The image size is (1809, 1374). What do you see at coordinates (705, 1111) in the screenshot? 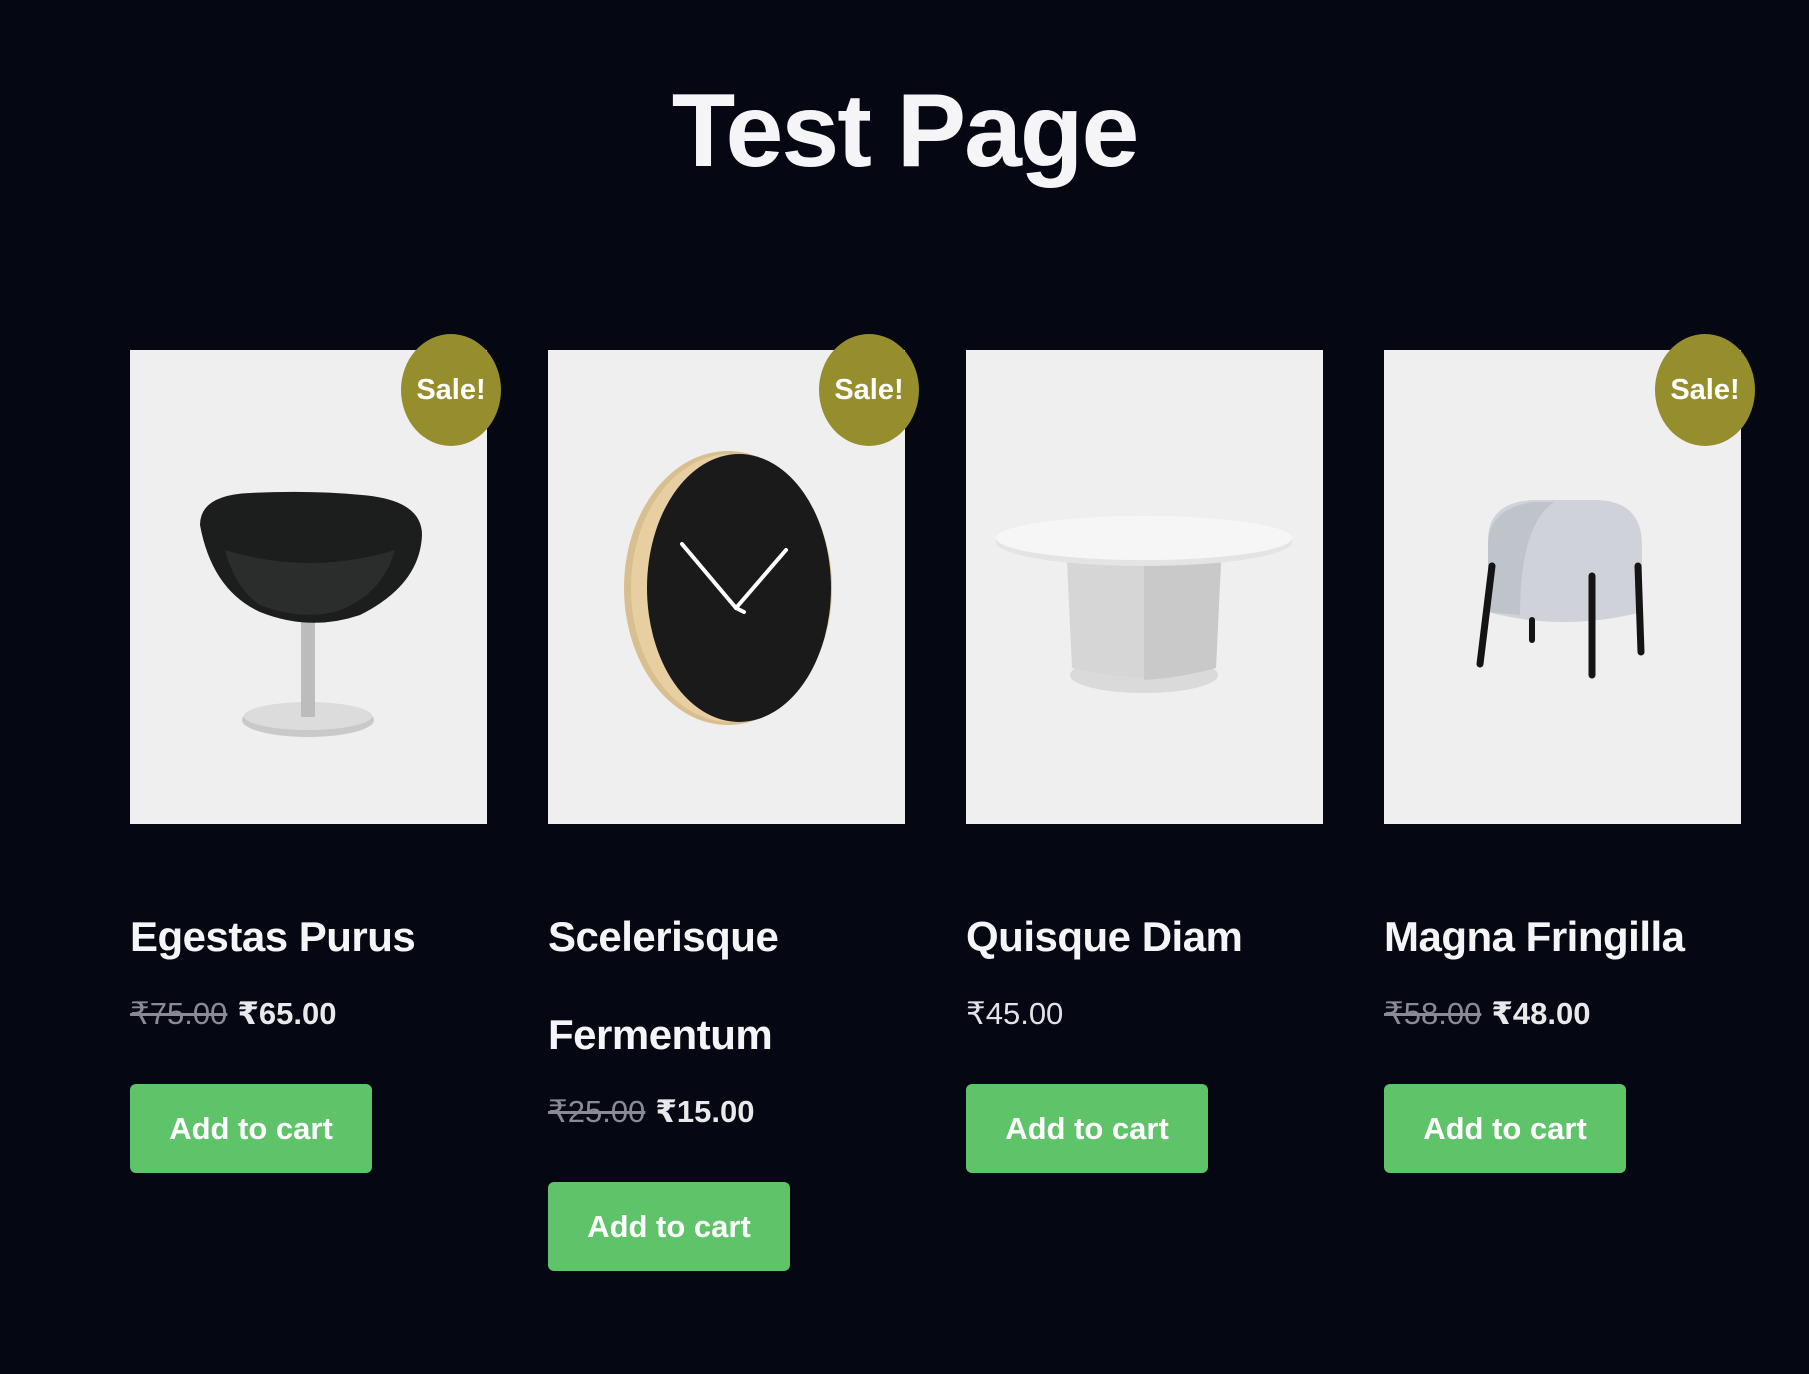
I see `sale-price: ₹15.00` at bounding box center [705, 1111].